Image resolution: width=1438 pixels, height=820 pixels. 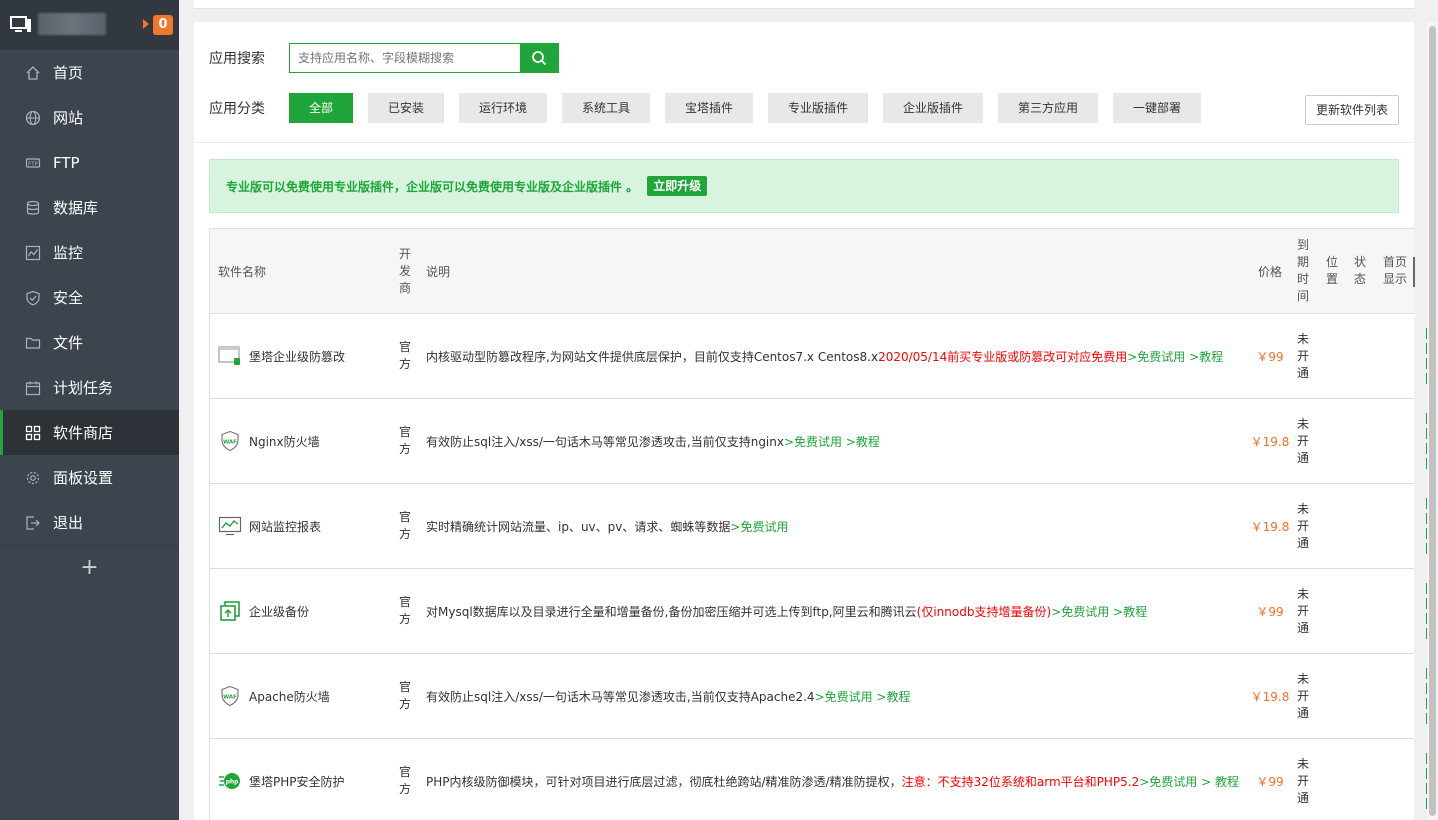 What do you see at coordinates (1352, 110) in the screenshot?
I see `update-software-list-button: 更新软件列表` at bounding box center [1352, 110].